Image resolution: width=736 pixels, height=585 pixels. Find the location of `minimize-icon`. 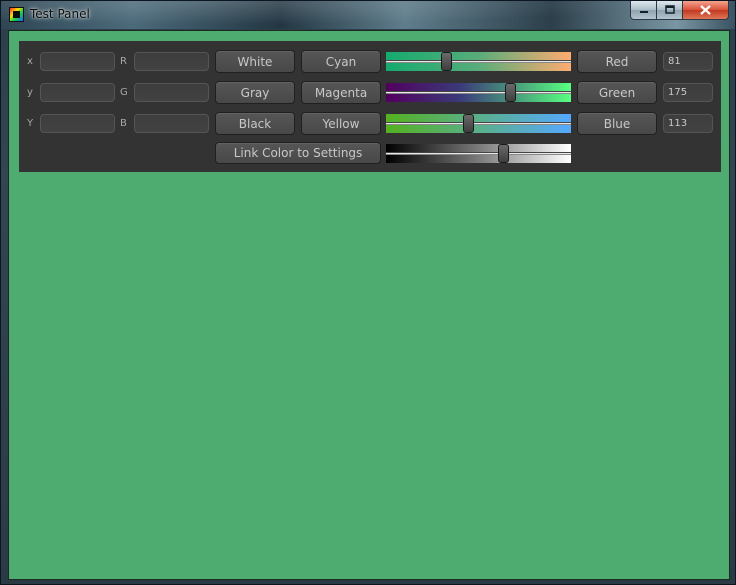

minimize-icon is located at coordinates (643, 12).